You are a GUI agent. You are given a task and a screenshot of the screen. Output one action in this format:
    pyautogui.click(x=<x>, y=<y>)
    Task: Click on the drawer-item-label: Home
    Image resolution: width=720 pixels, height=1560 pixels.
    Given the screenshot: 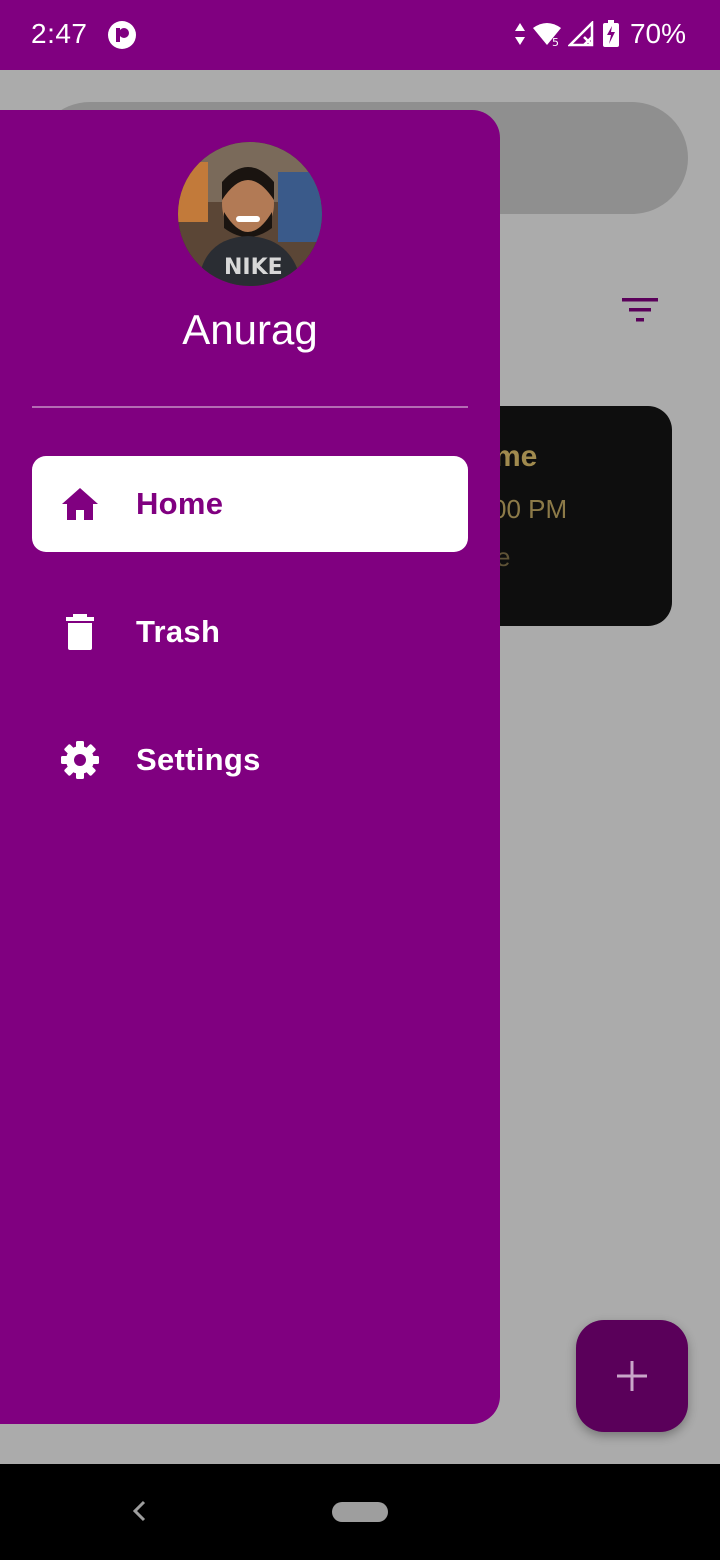 What is the action you would take?
    pyautogui.click(x=180, y=503)
    